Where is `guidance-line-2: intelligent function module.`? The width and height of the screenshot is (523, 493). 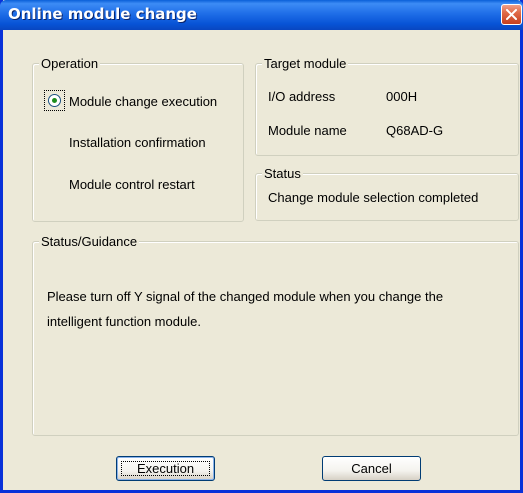 guidance-line-2: intelligent function module. is located at coordinates (124, 321).